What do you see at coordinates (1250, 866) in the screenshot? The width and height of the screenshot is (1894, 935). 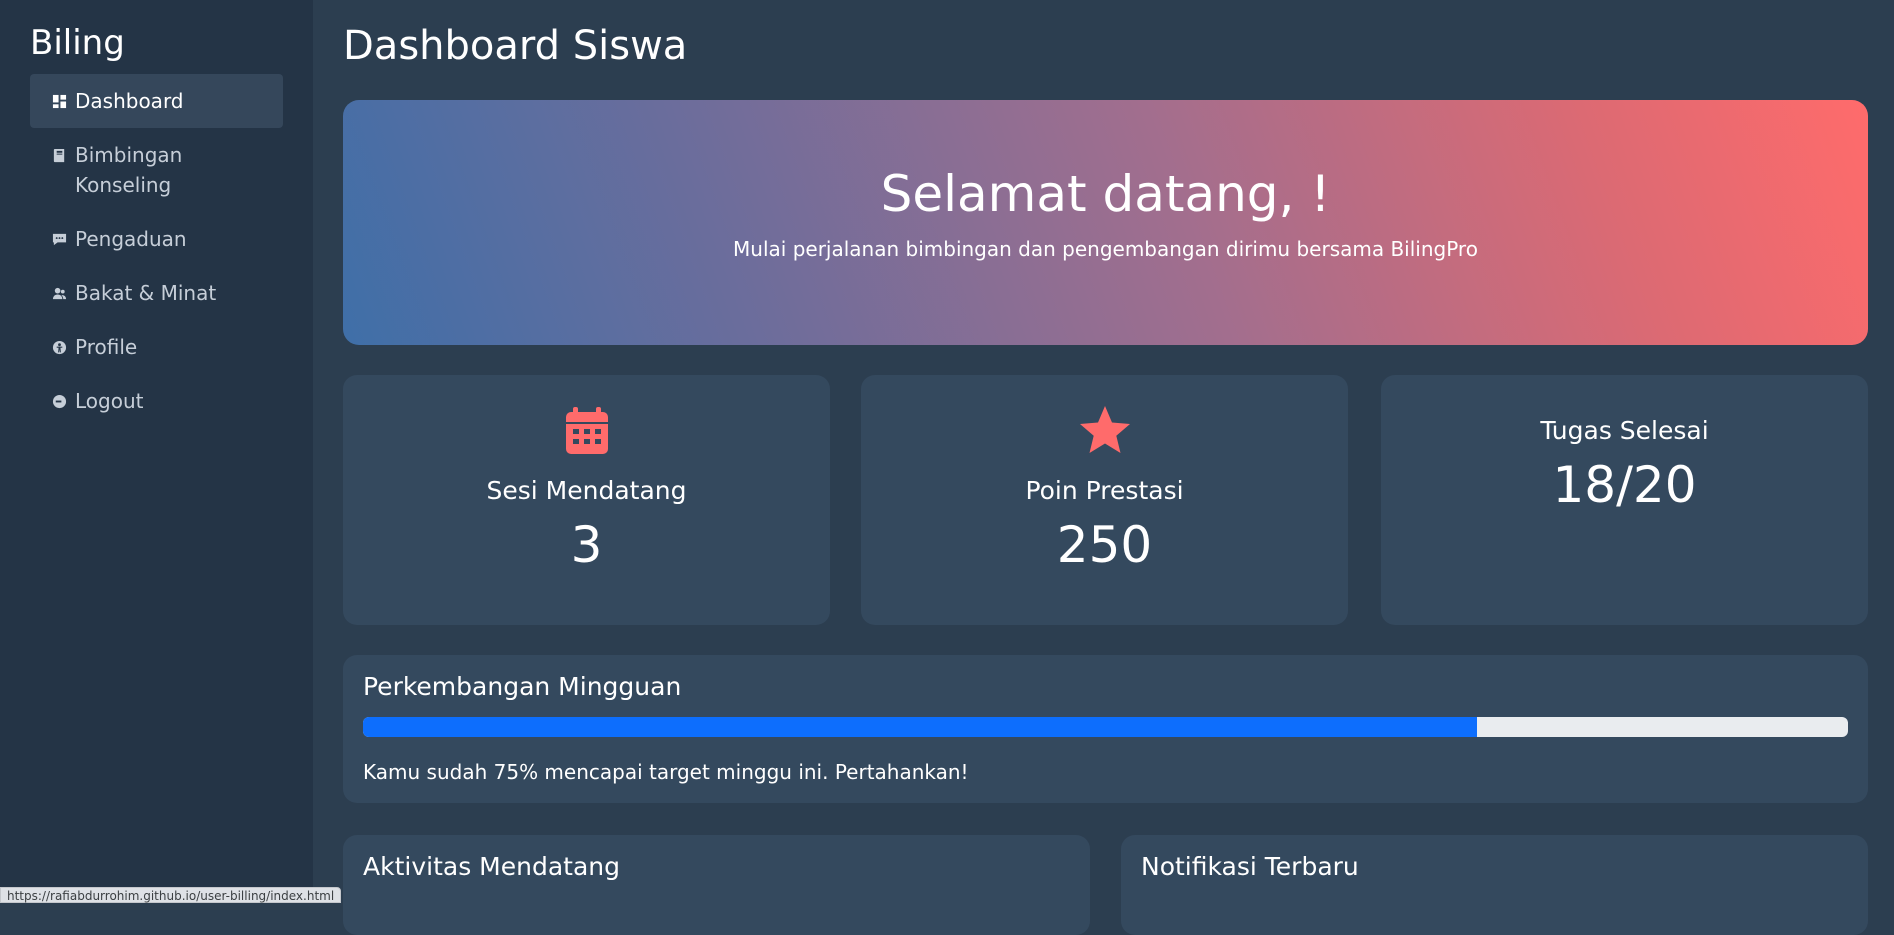 I see `latest-notifications-title: Notifikasi Terbaru` at bounding box center [1250, 866].